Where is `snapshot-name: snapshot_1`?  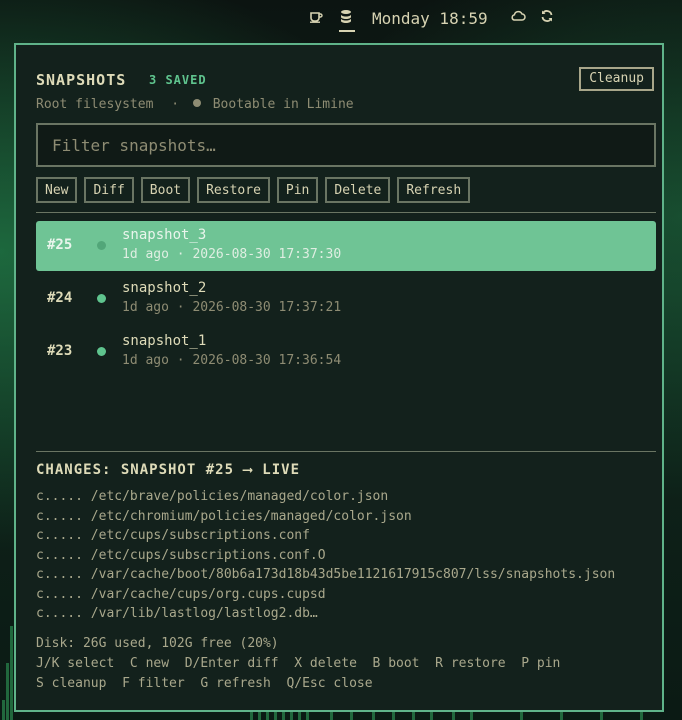 snapshot-name: snapshot_1 is located at coordinates (164, 341).